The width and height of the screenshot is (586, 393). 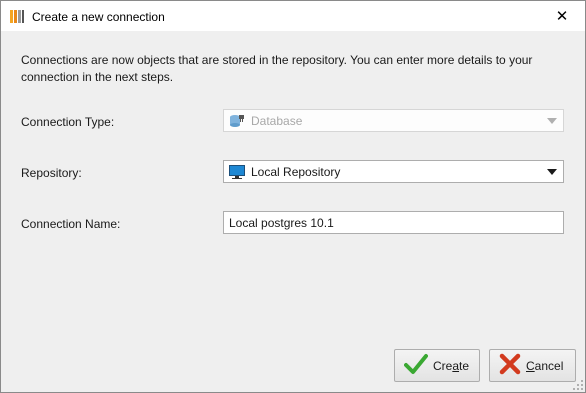 I want to click on close-icon: ✕, so click(x=562, y=16).